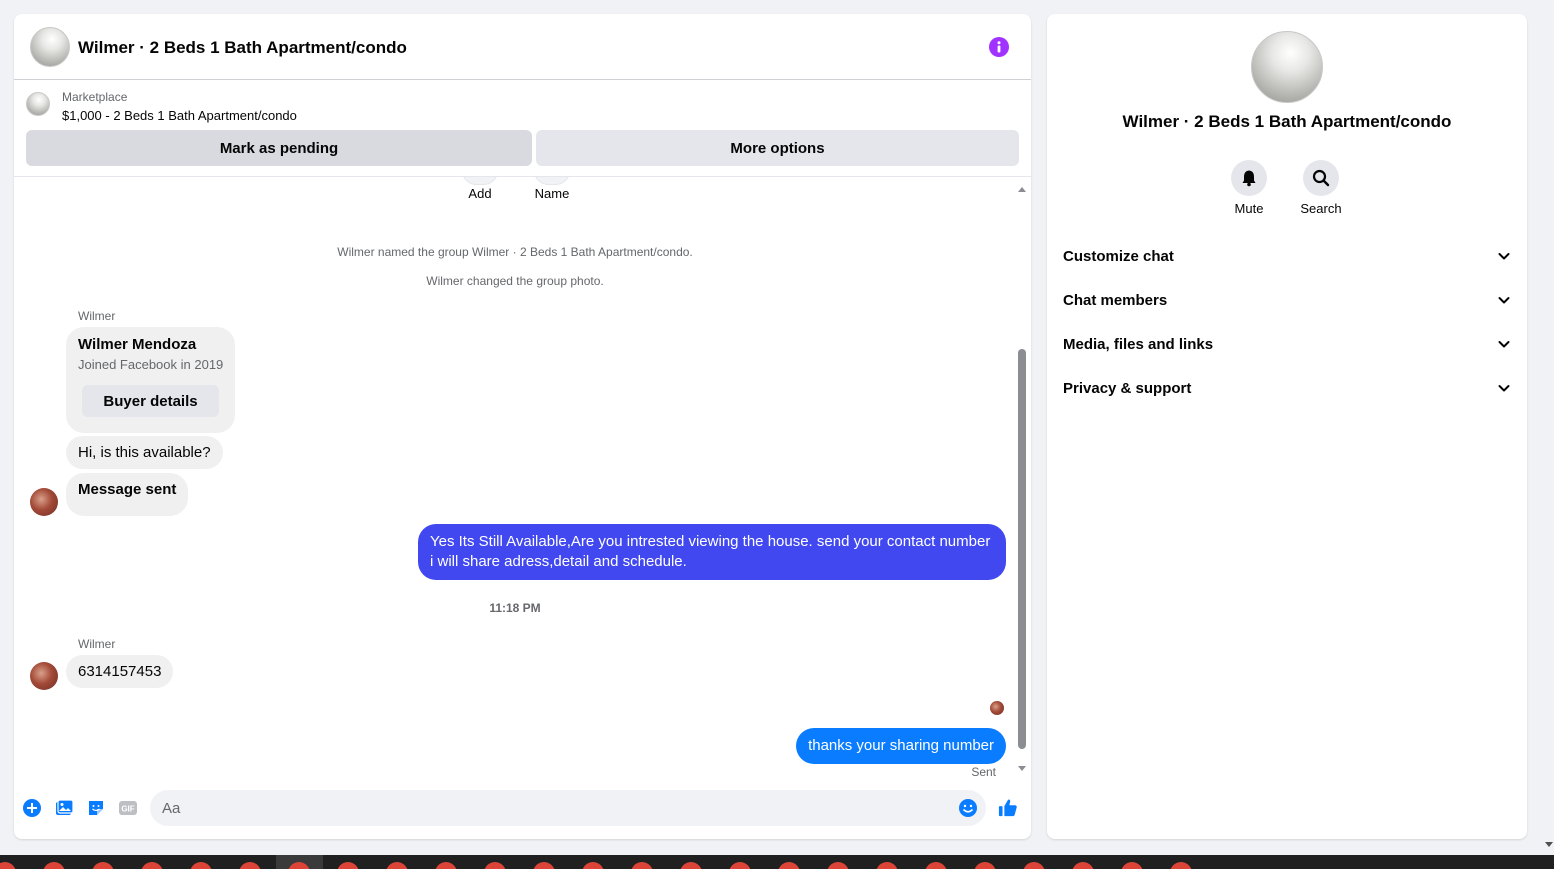 Image resolution: width=1554 pixels, height=869 pixels. I want to click on group-avatar-large, so click(1287, 67).